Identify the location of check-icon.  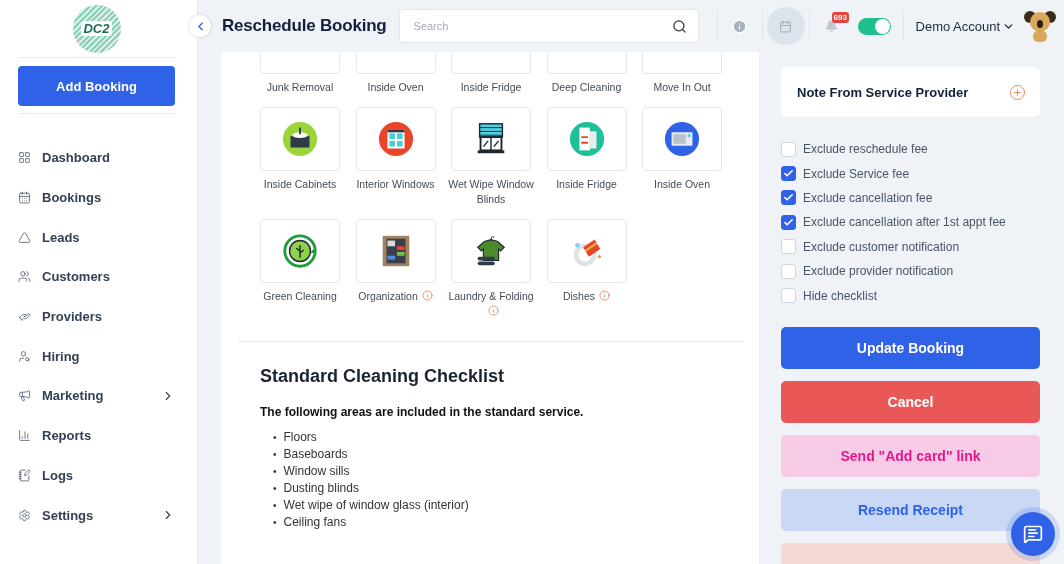
(788, 222).